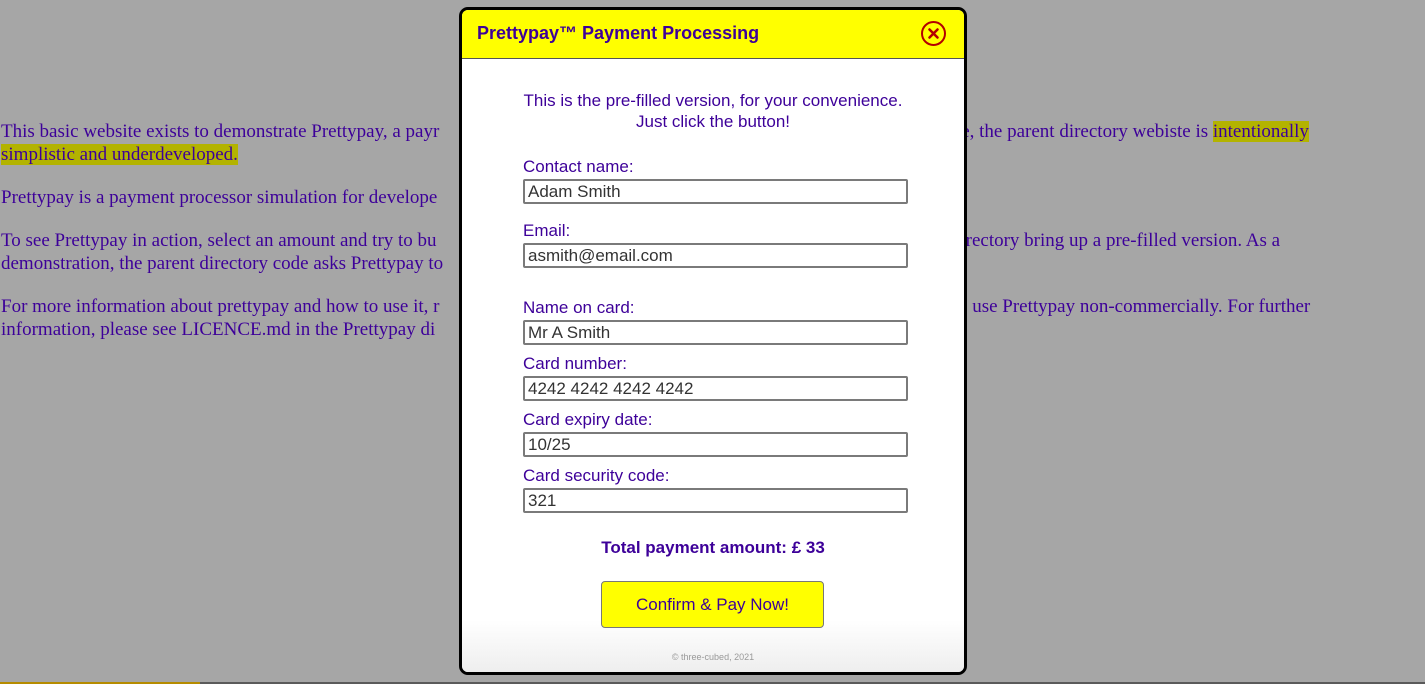 Image resolution: width=1425 pixels, height=684 pixels. What do you see at coordinates (712, 604) in the screenshot?
I see `confirm-pay-button: Confirm & Pay Now!` at bounding box center [712, 604].